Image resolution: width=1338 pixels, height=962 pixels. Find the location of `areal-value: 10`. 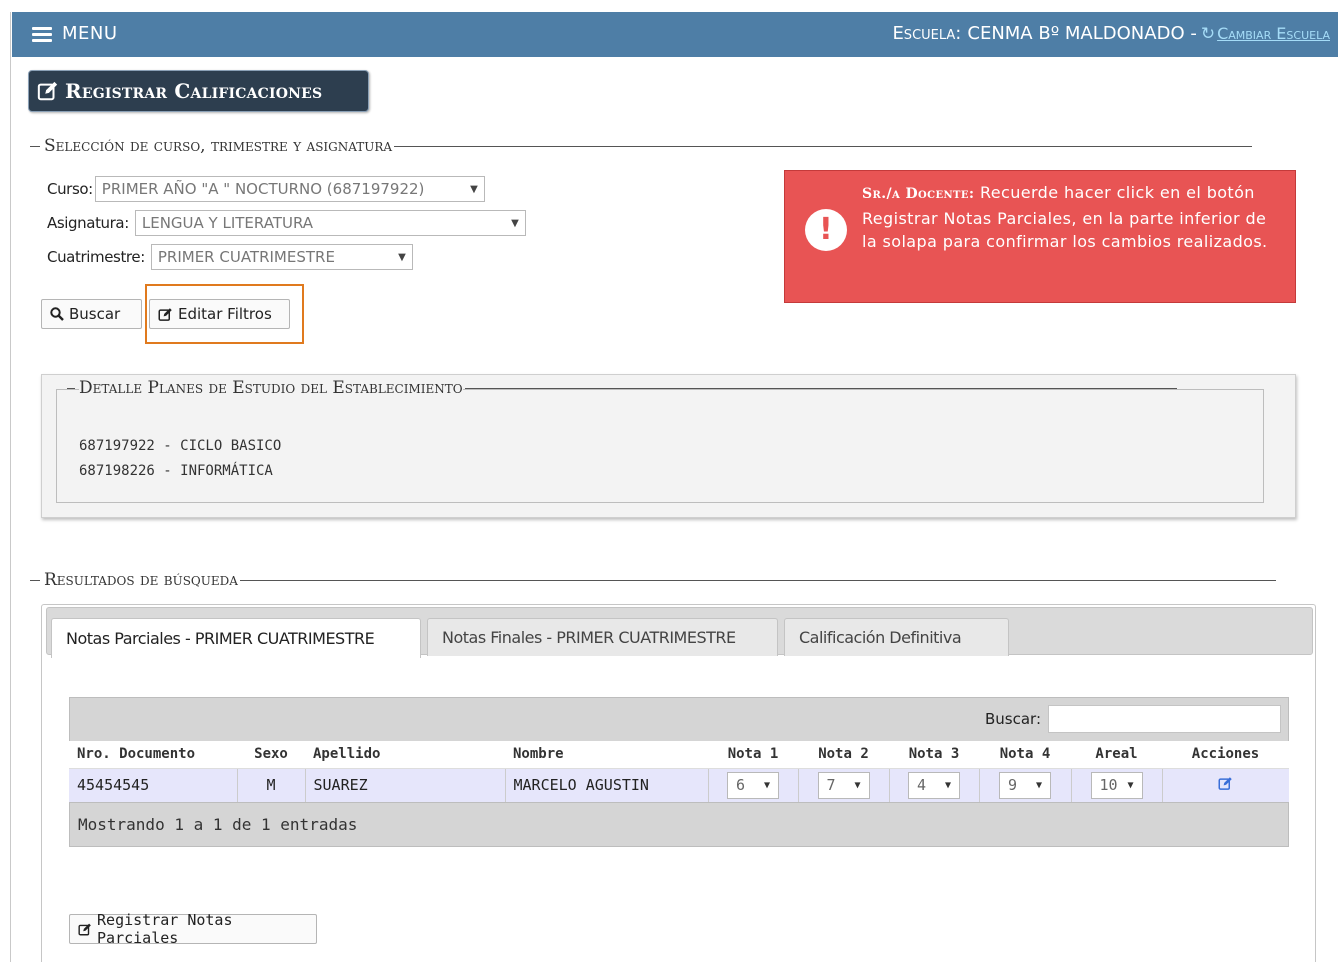

areal-value: 10 is located at coordinates (1108, 784).